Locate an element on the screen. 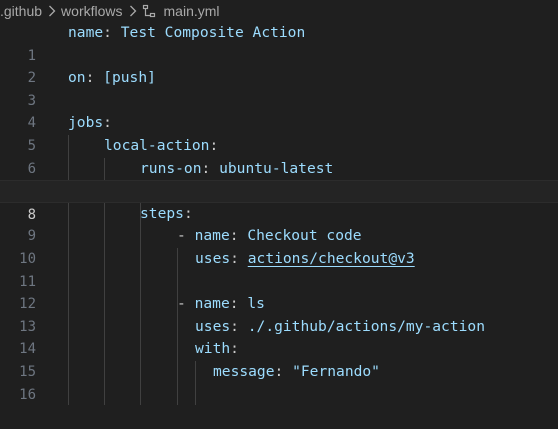  code-line: 12 is located at coordinates (279, 291).